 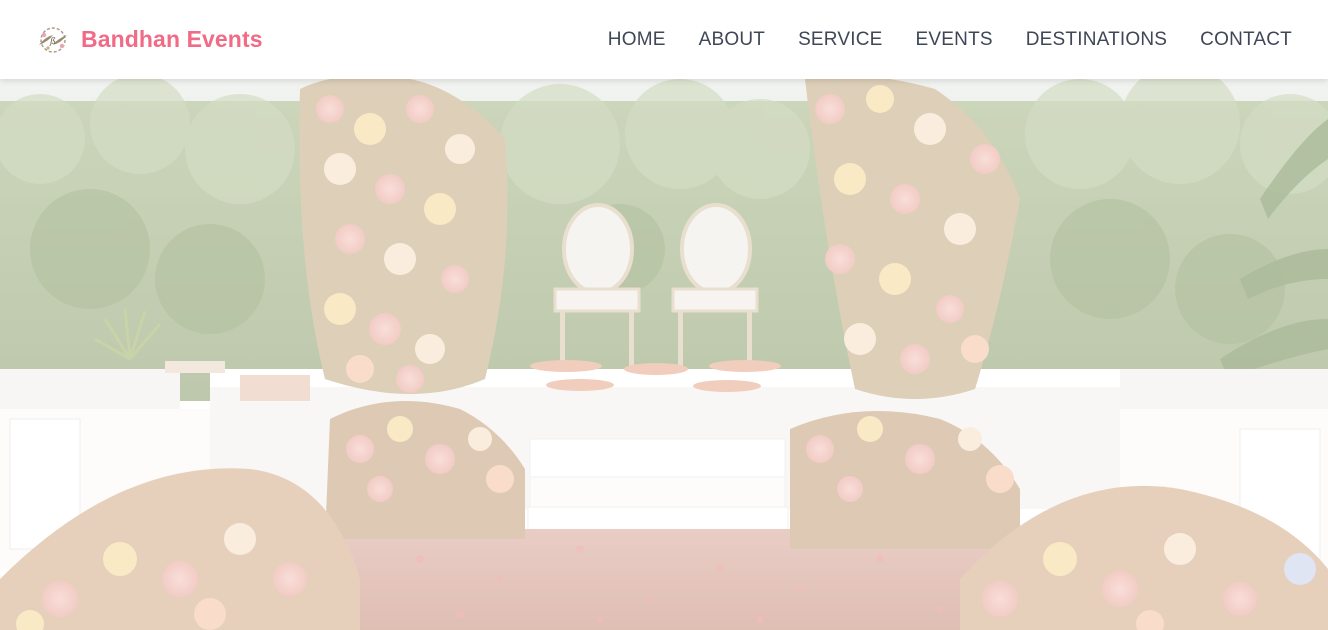 I want to click on svg-text: ß, so click(x=52, y=42).